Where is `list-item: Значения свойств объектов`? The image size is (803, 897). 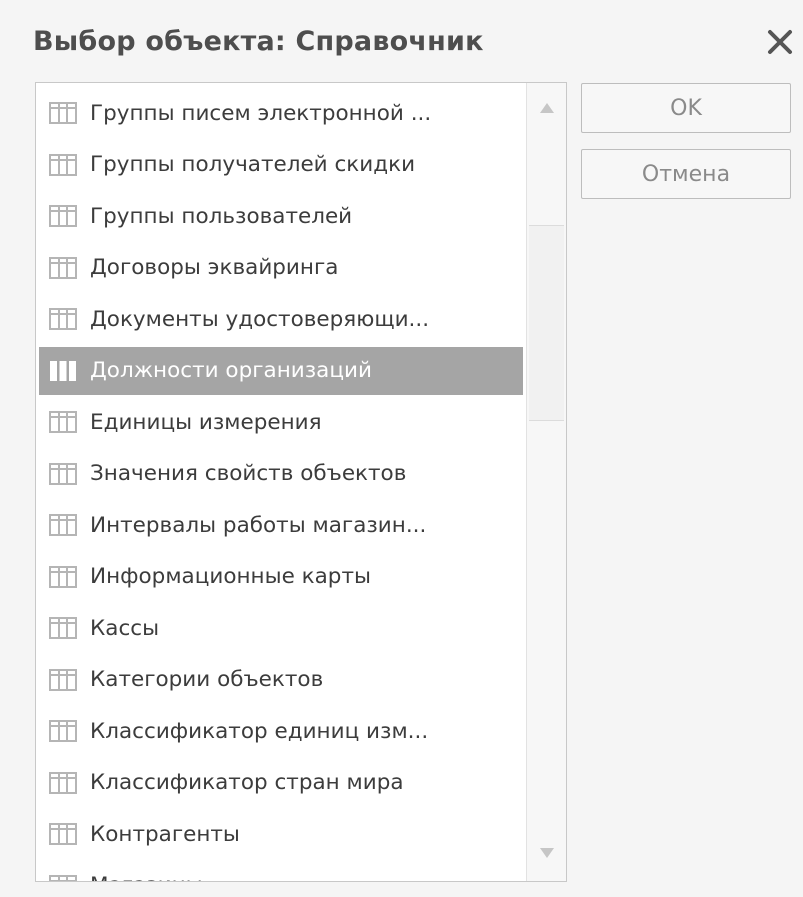 list-item: Значения свойств объектов is located at coordinates (281, 474).